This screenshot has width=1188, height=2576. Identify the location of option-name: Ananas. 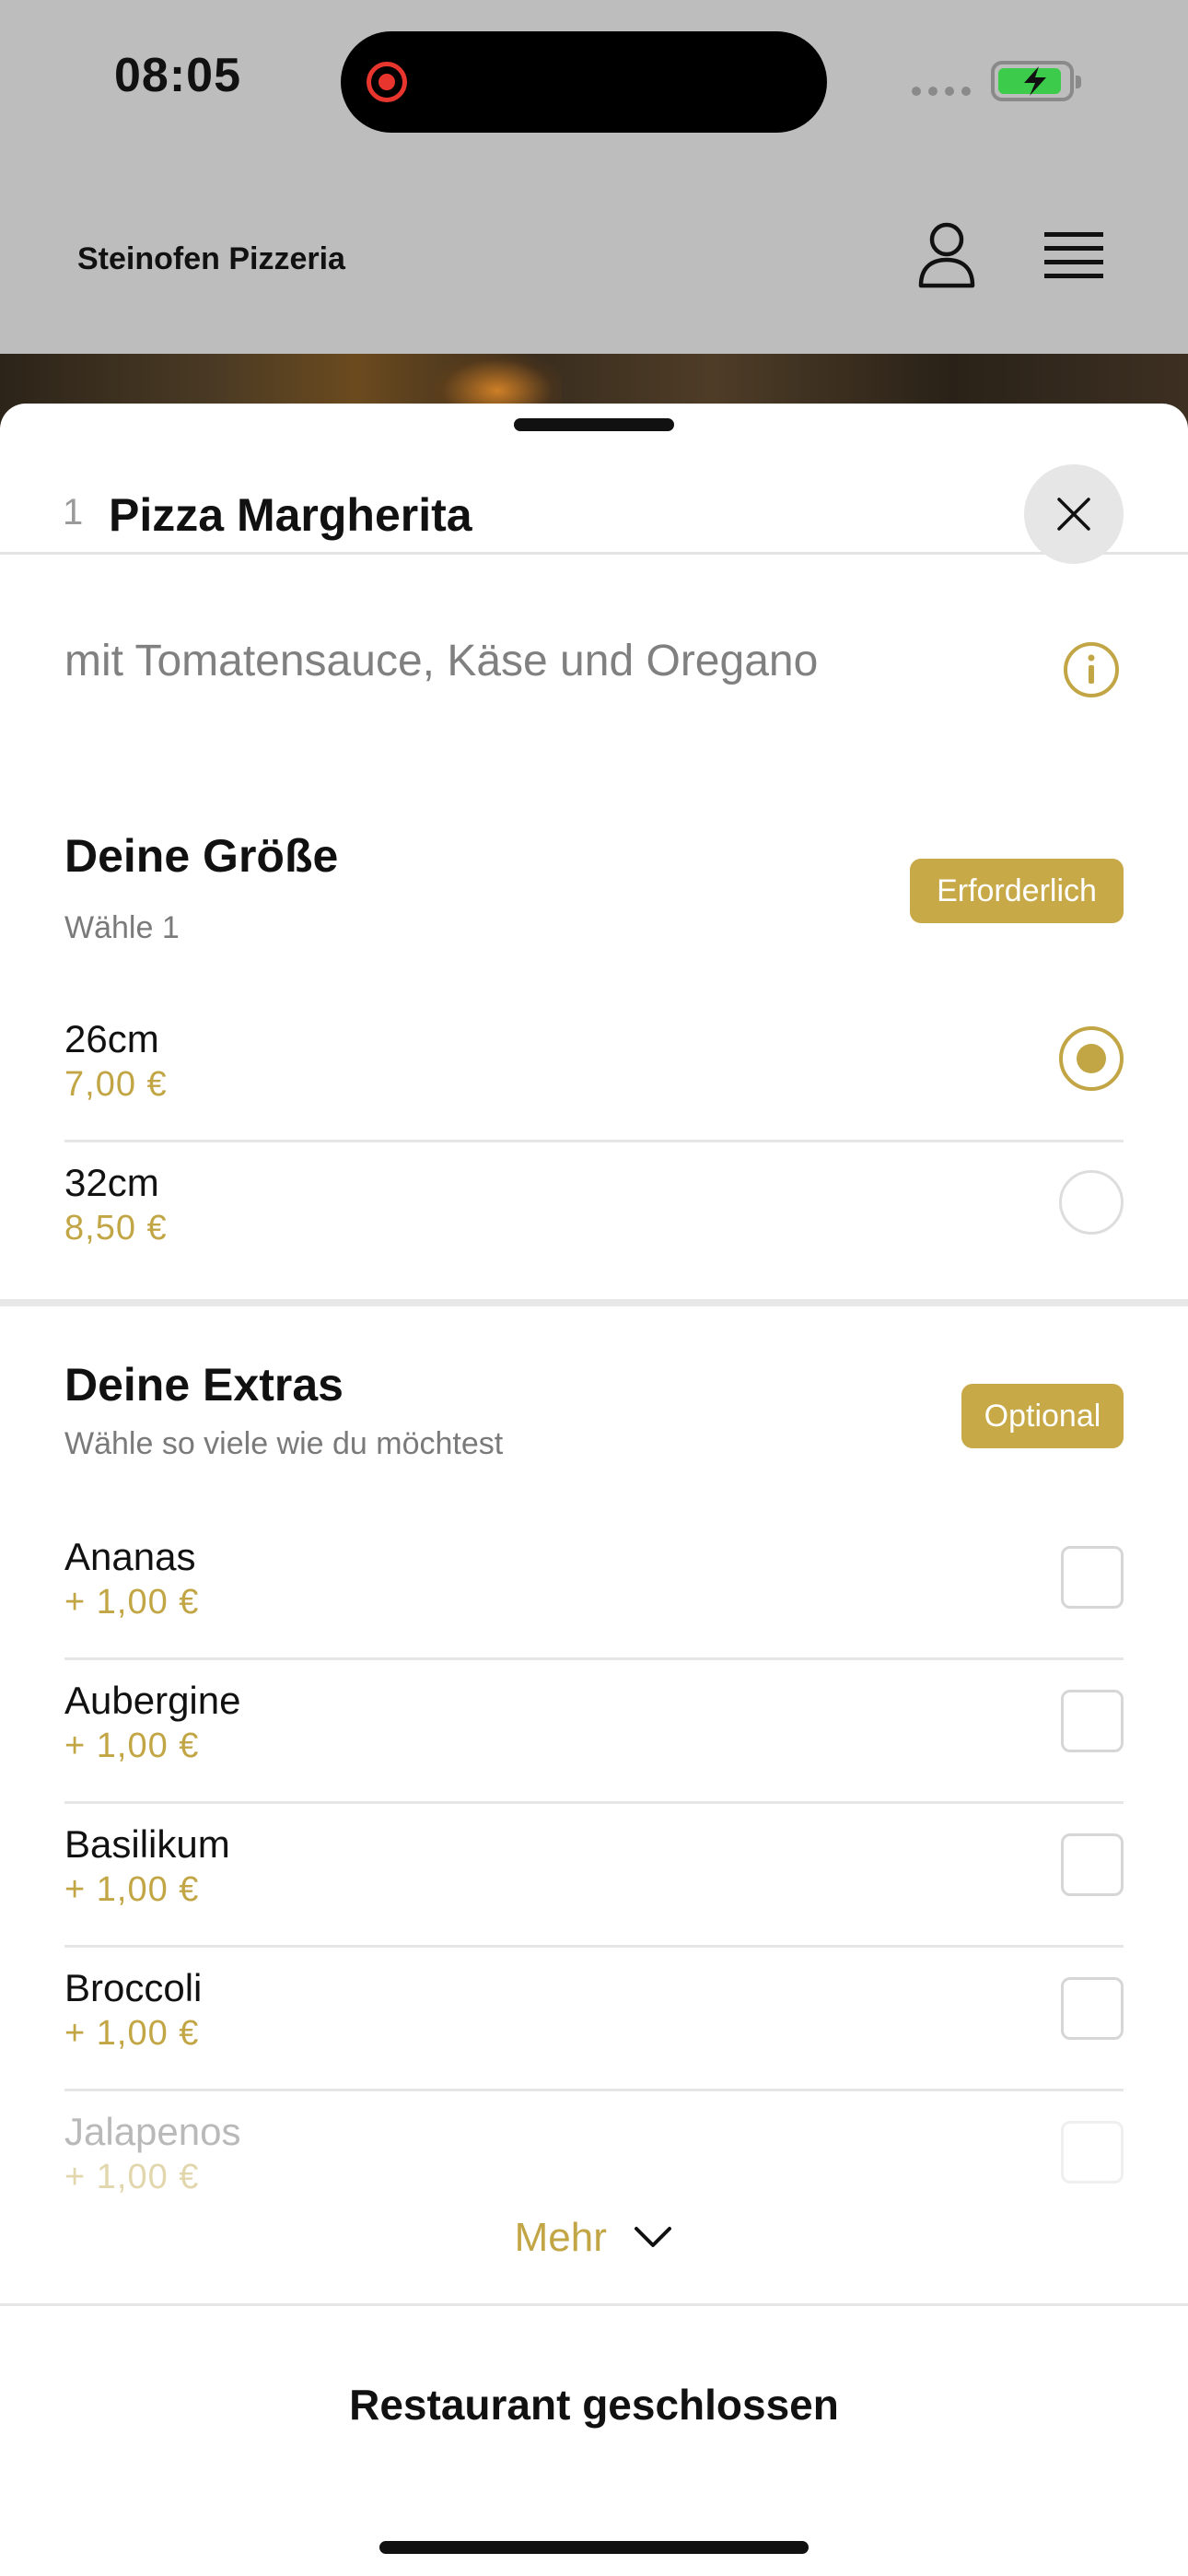
(130, 1556).